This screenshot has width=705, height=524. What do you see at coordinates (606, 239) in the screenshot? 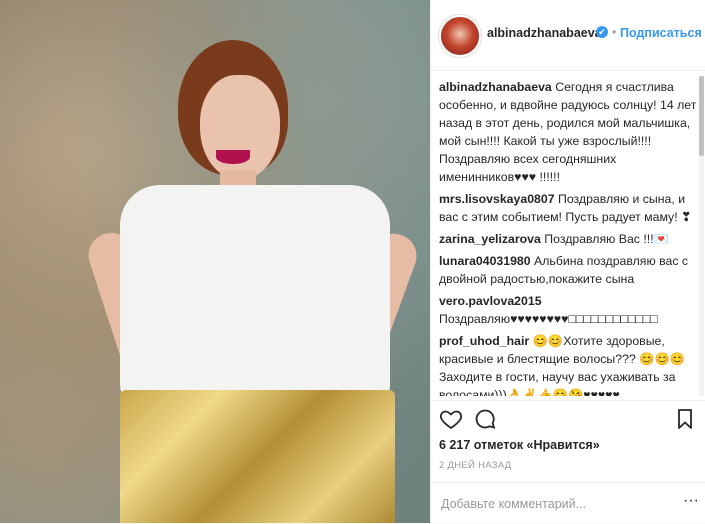
I see `comment-text: Поздравляю Вас !!!💌` at bounding box center [606, 239].